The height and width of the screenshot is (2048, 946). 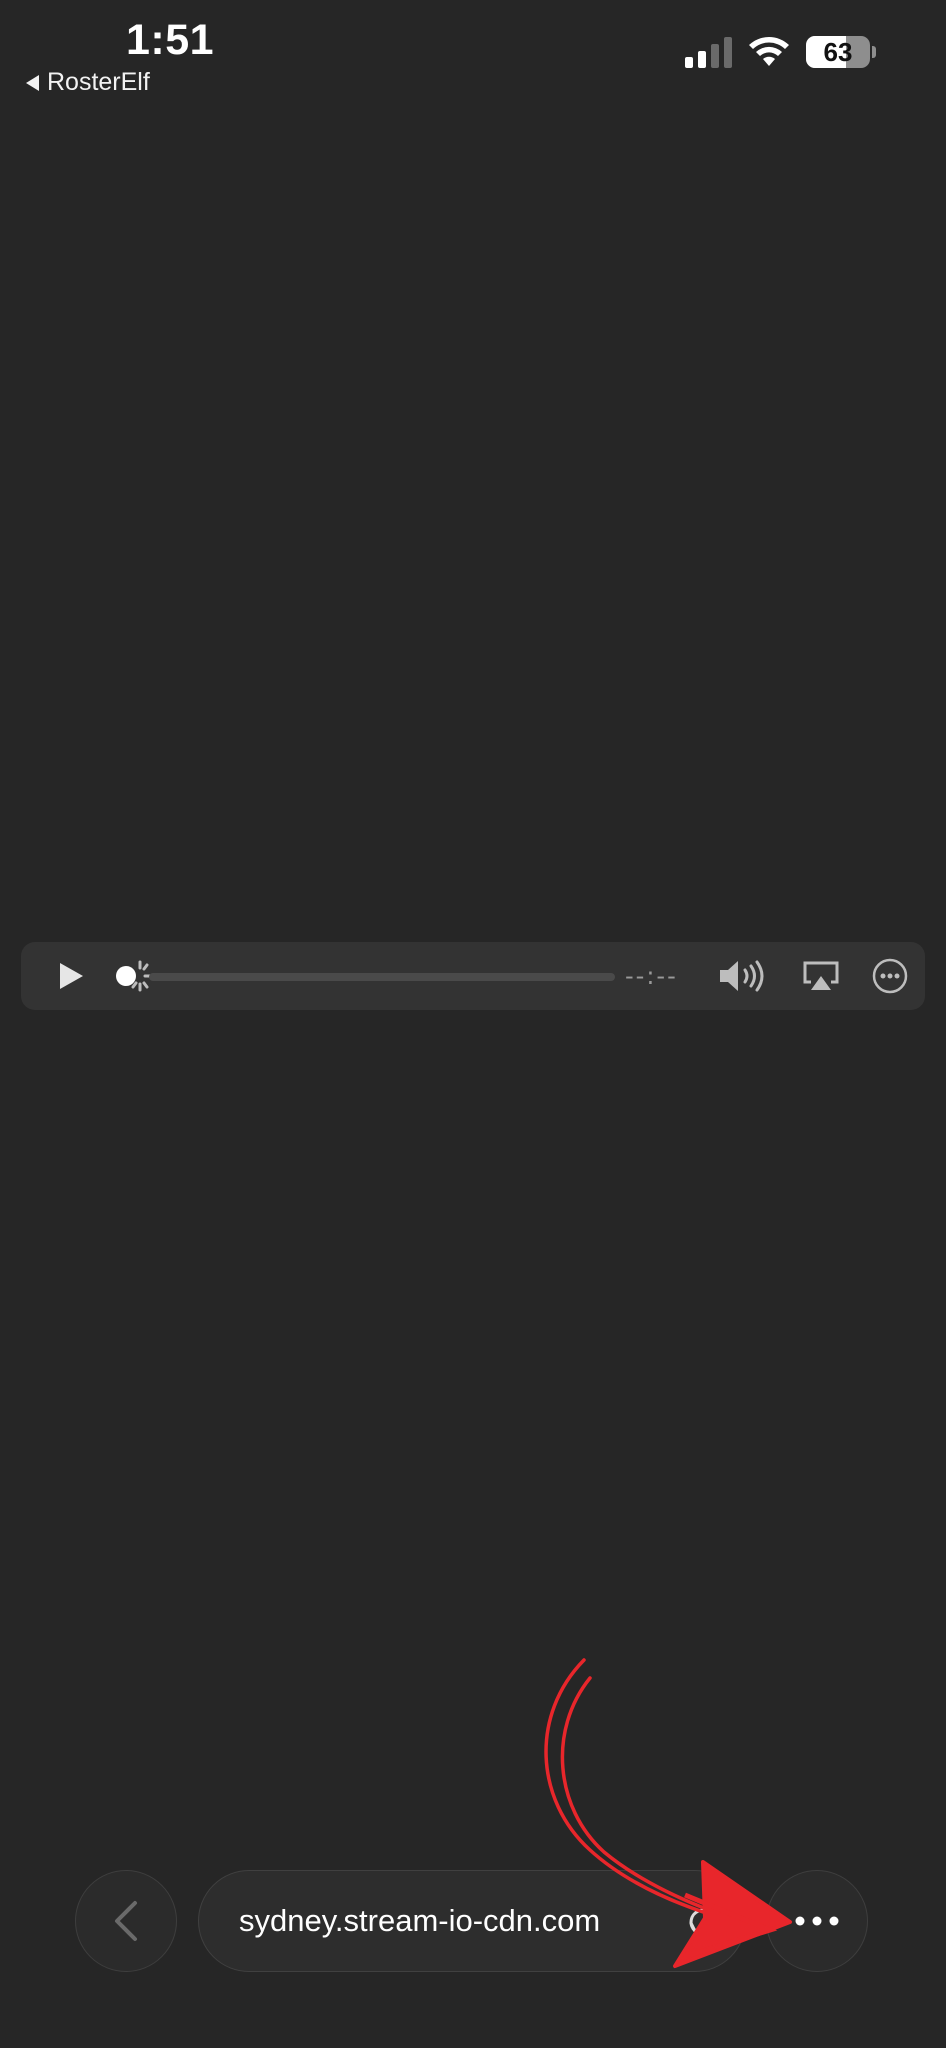 I want to click on cellular-signal-icon, so click(x=708, y=52).